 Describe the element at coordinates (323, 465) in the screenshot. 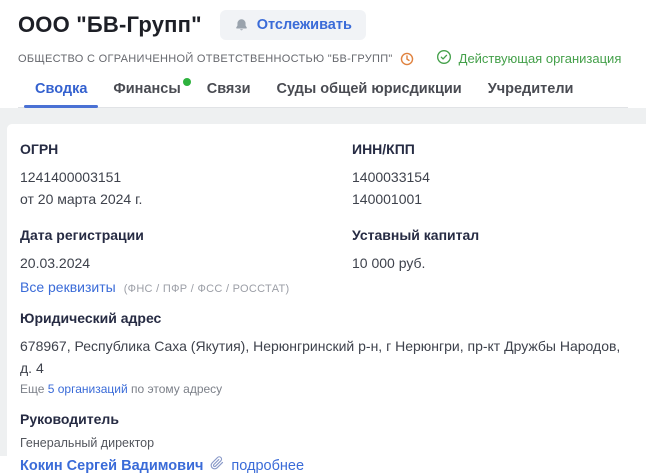

I see `head-name-row: Кокин Сергей Вадимович подробнее` at that location.